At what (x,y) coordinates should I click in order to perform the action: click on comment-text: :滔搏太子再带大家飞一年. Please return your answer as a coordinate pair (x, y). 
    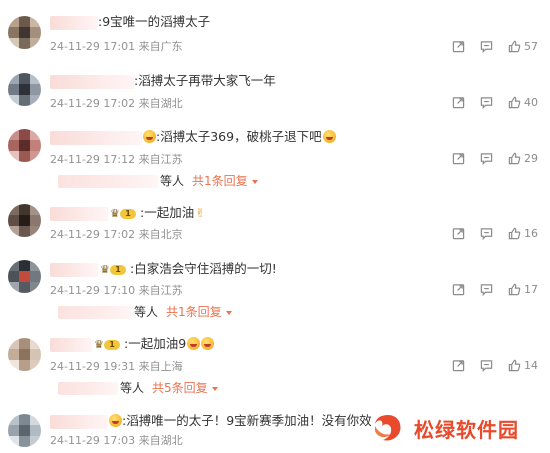
    Looking at the image, I should click on (205, 80).